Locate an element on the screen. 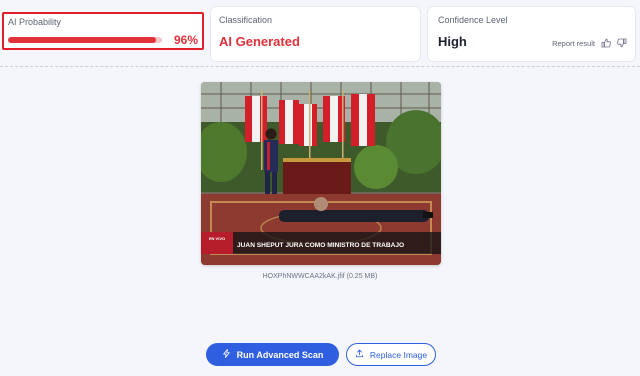  replace-image-label: Replace Image is located at coordinates (398, 354).